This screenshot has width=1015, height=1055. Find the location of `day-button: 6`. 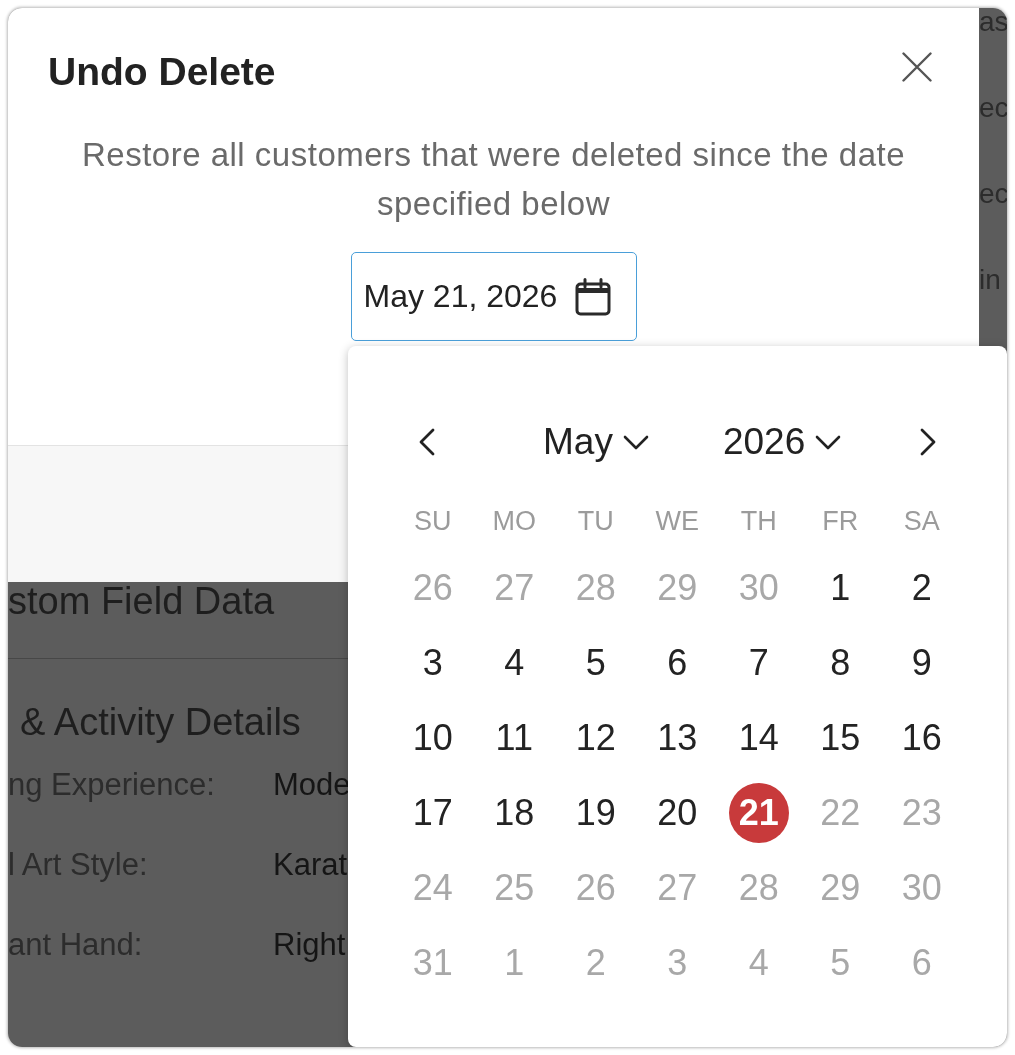

day-button: 6 is located at coordinates (677, 662).